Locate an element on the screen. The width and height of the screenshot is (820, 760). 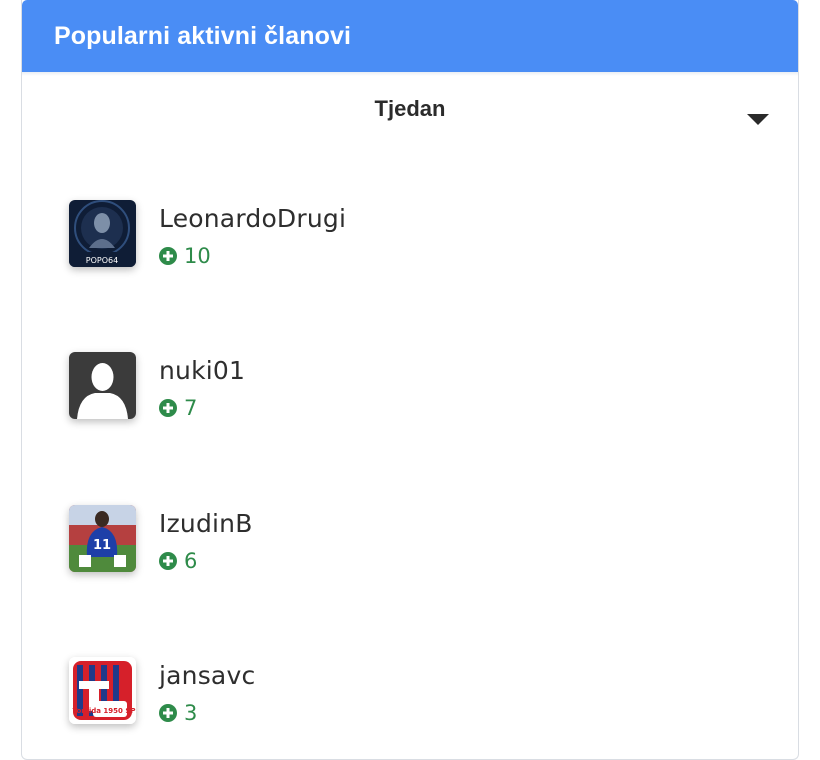
member-avatar: Torcida 1950 SPLIT is located at coordinates (102, 690).